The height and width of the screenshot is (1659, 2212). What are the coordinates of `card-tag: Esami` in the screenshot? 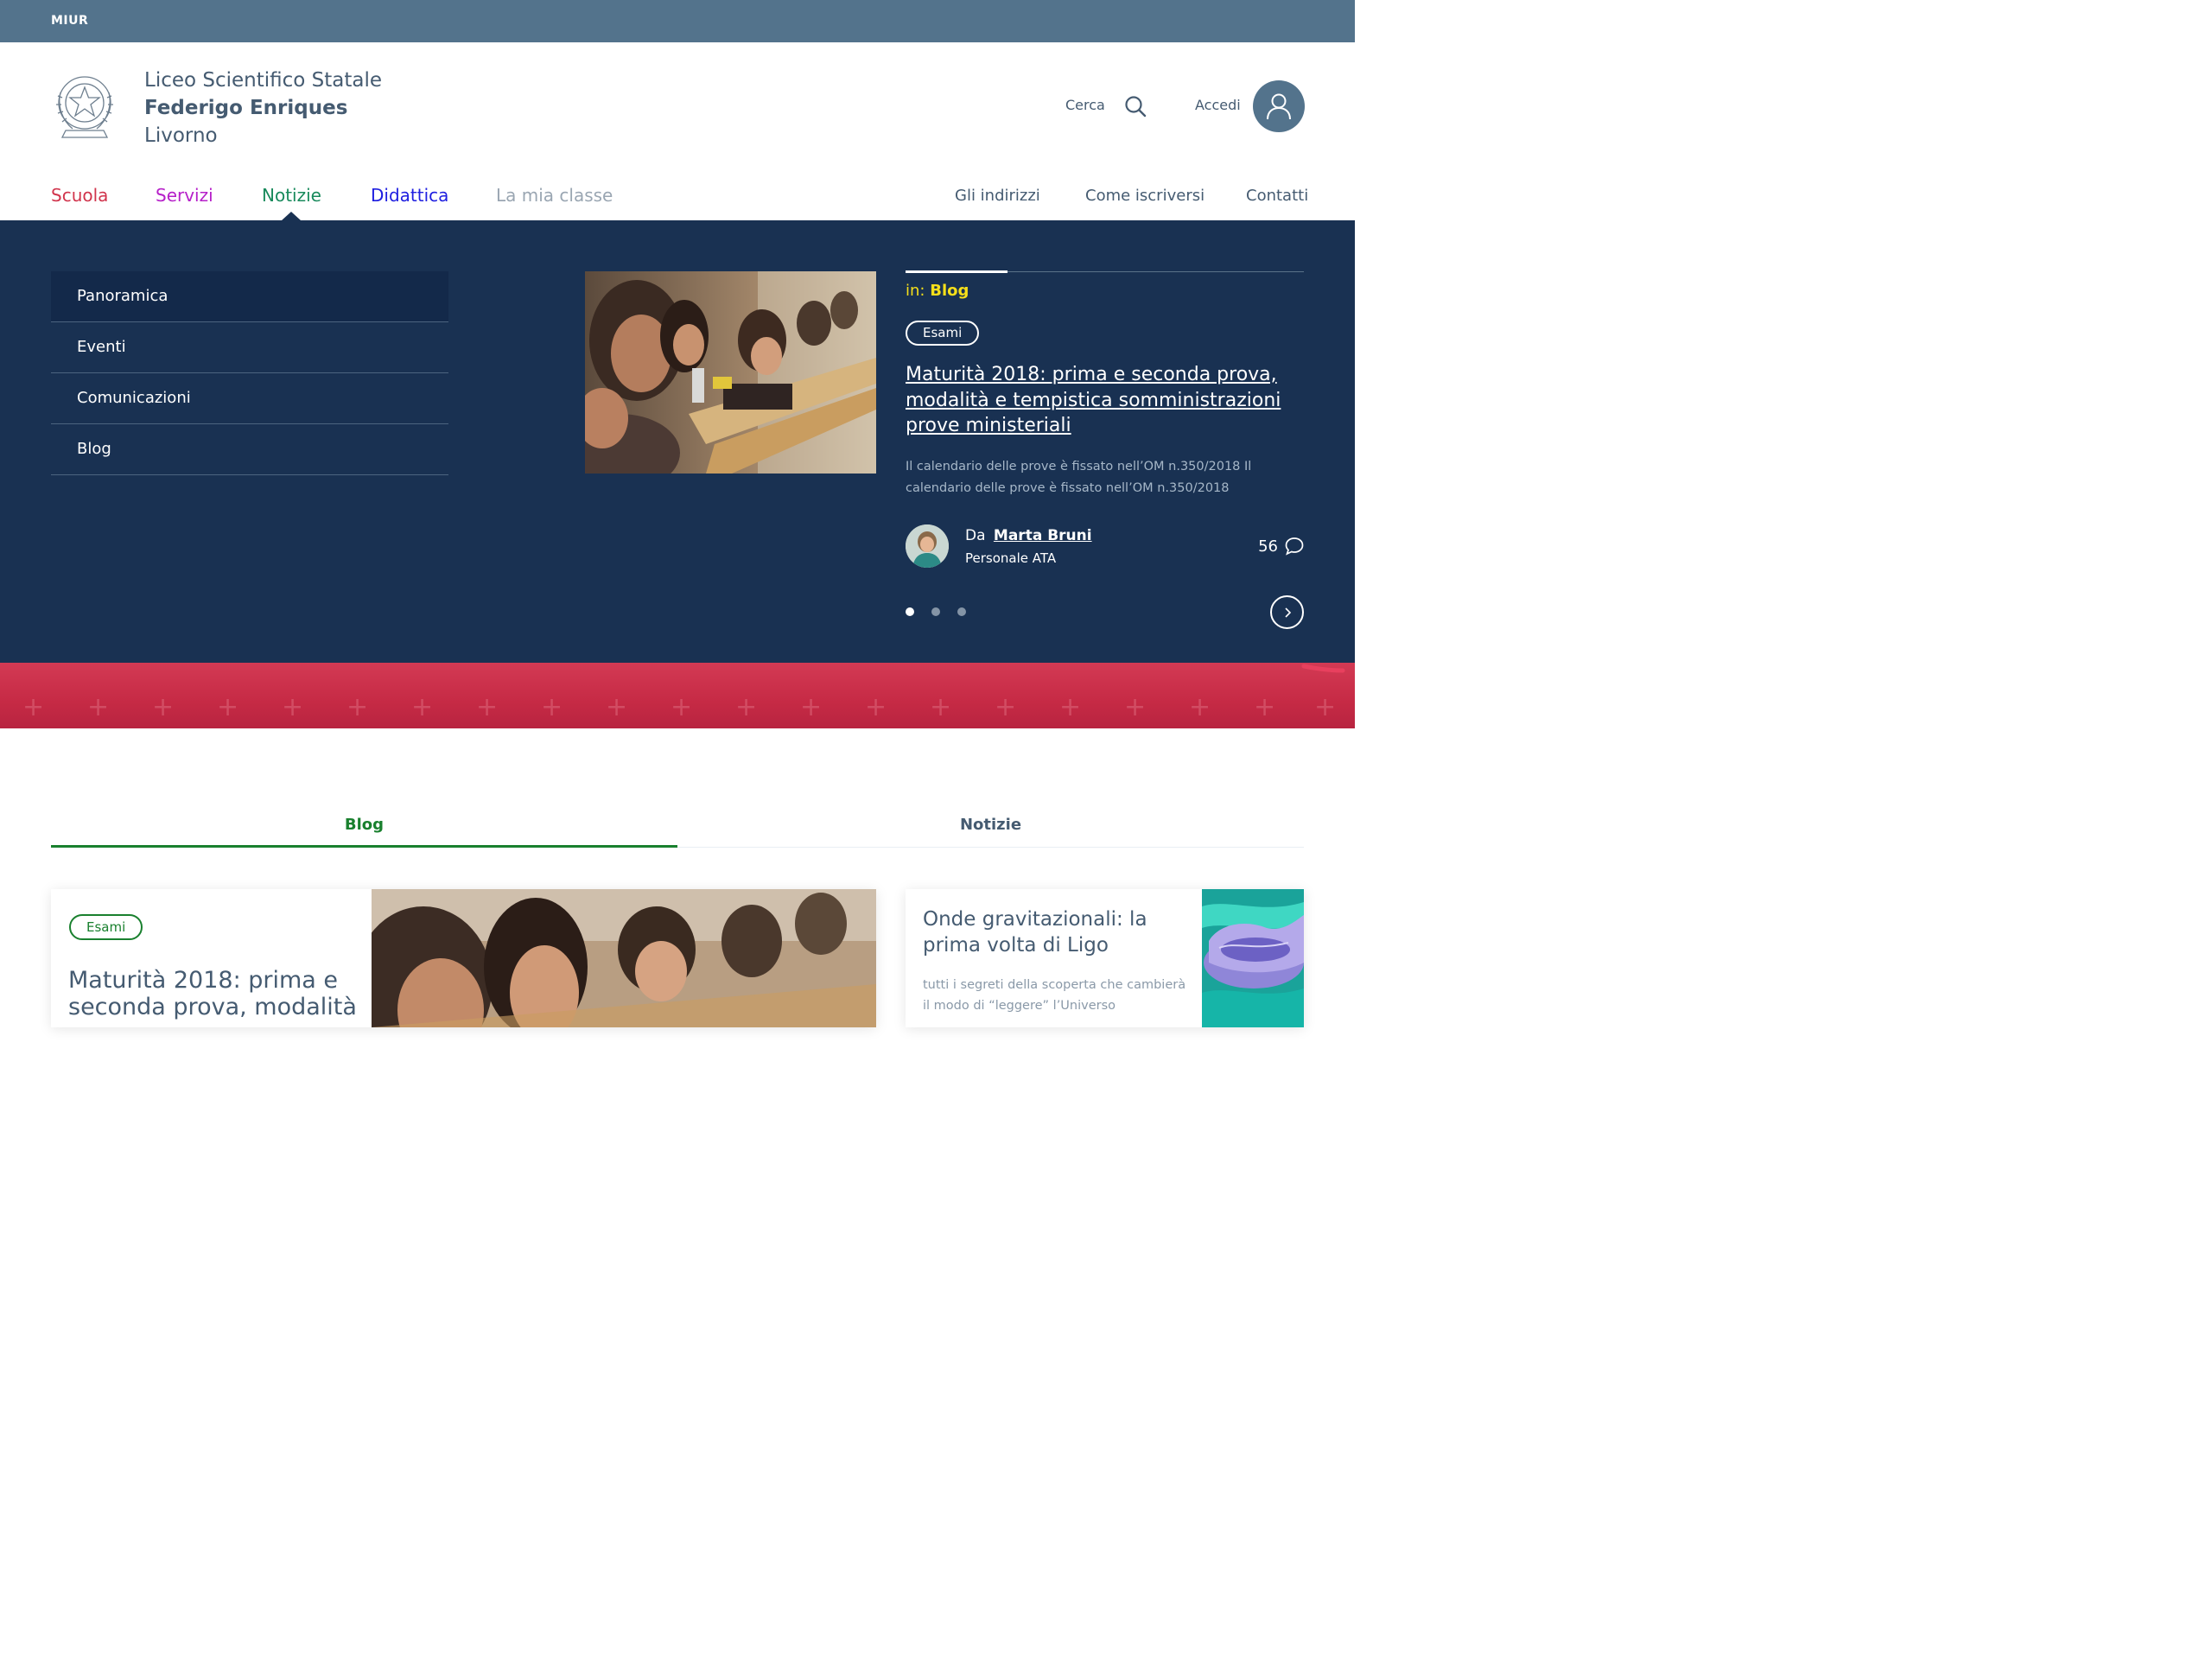 It's located at (106, 927).